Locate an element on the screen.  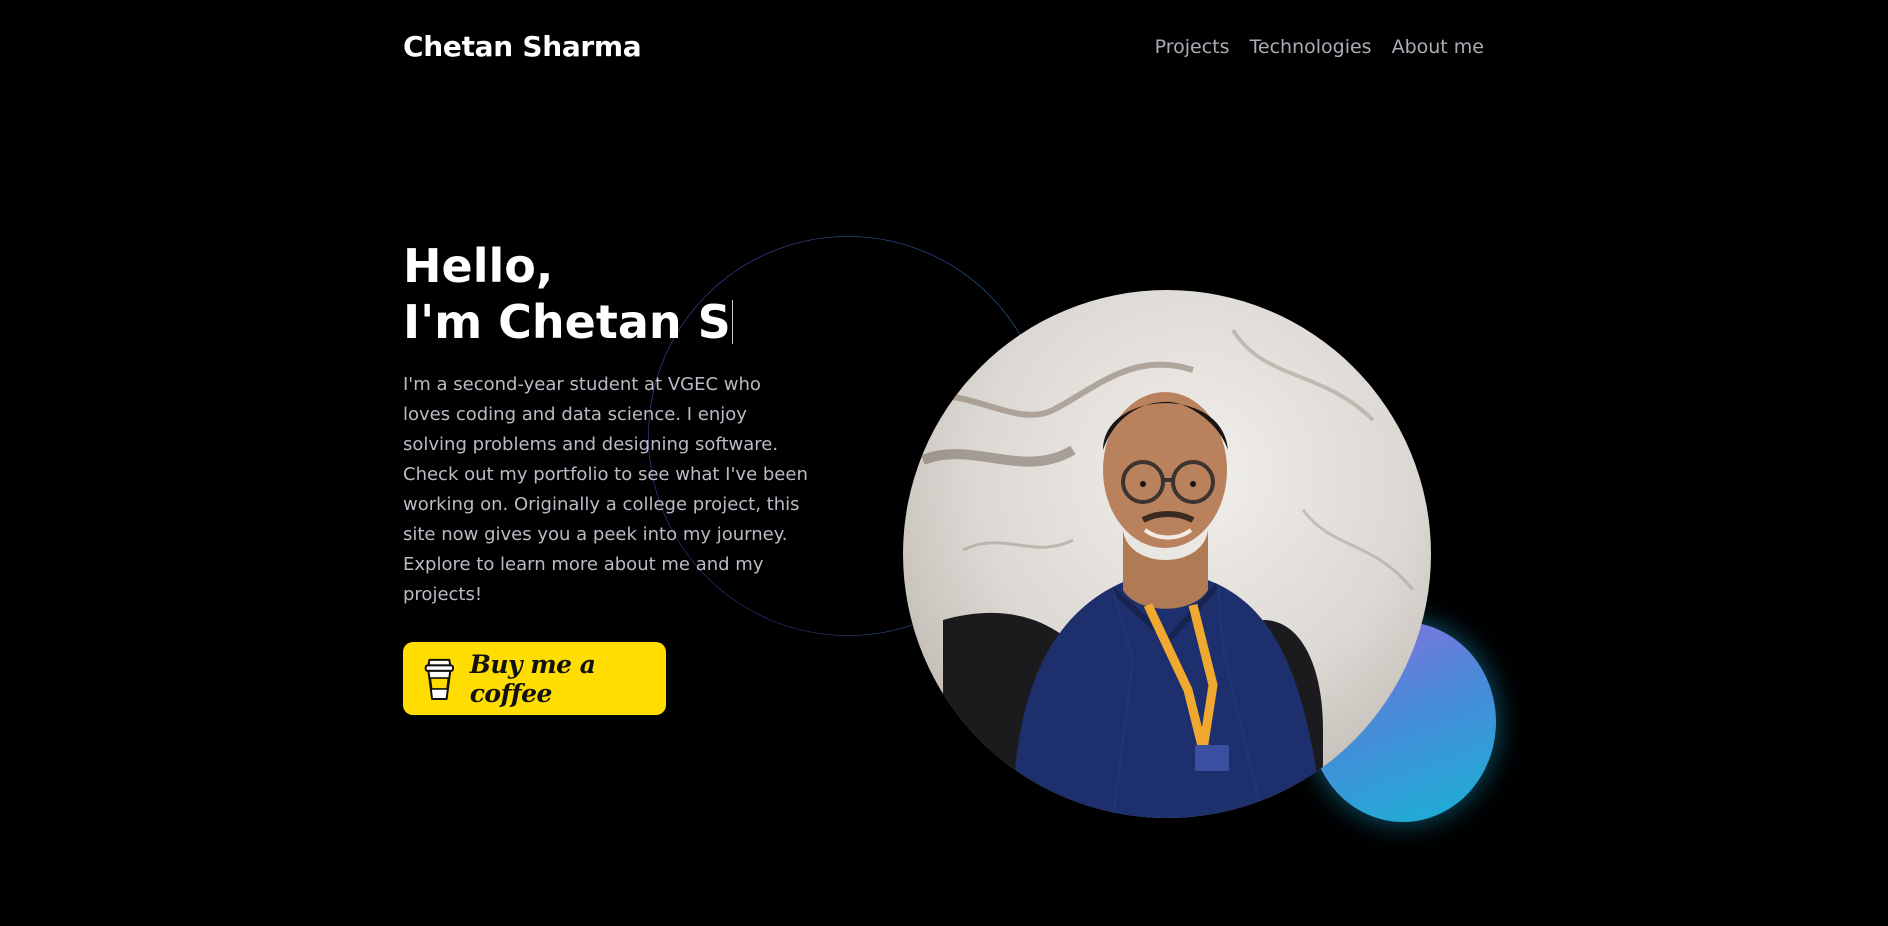
top-nav: Projects Technologies About me is located at coordinates (1319, 47).